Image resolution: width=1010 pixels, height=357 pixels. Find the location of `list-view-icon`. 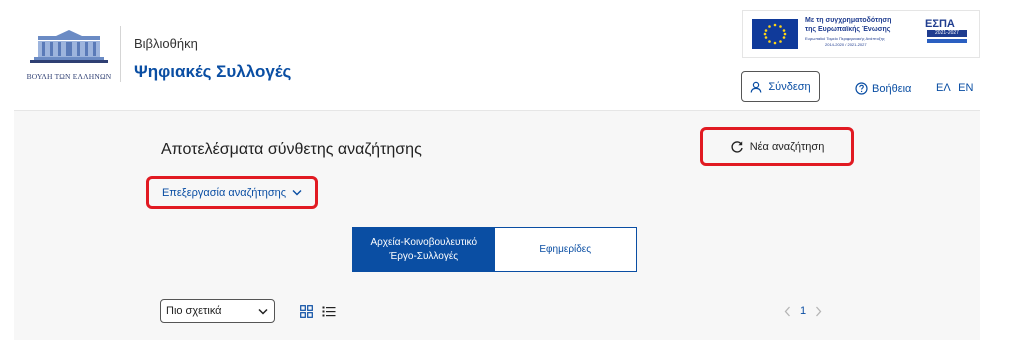

list-view-icon is located at coordinates (329, 314).